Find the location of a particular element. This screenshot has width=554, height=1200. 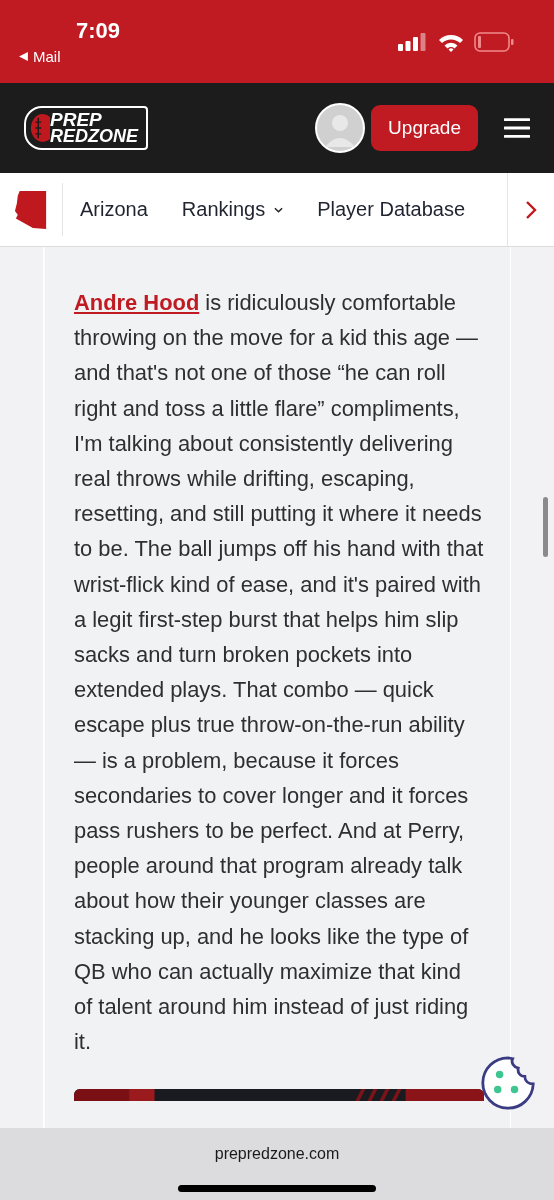

status-time: 7:09 is located at coordinates (98, 31).